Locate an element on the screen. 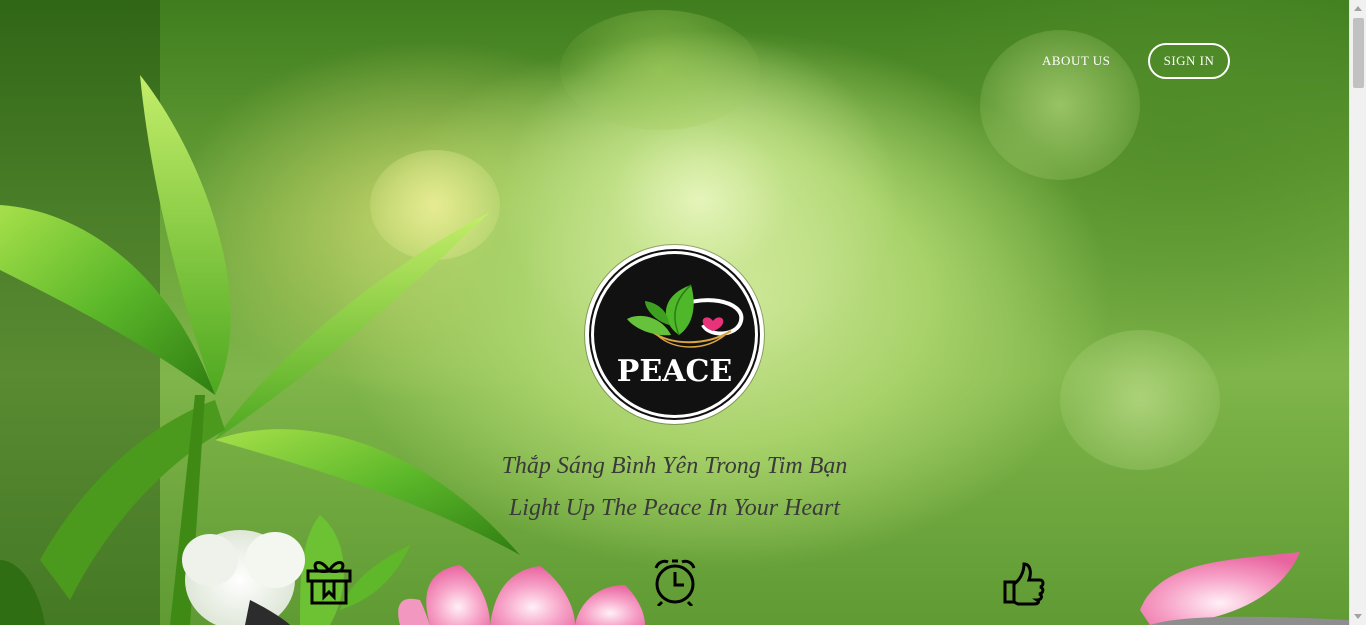 The height and width of the screenshot is (625, 1366). page-scrollbar is located at coordinates (1357, 312).